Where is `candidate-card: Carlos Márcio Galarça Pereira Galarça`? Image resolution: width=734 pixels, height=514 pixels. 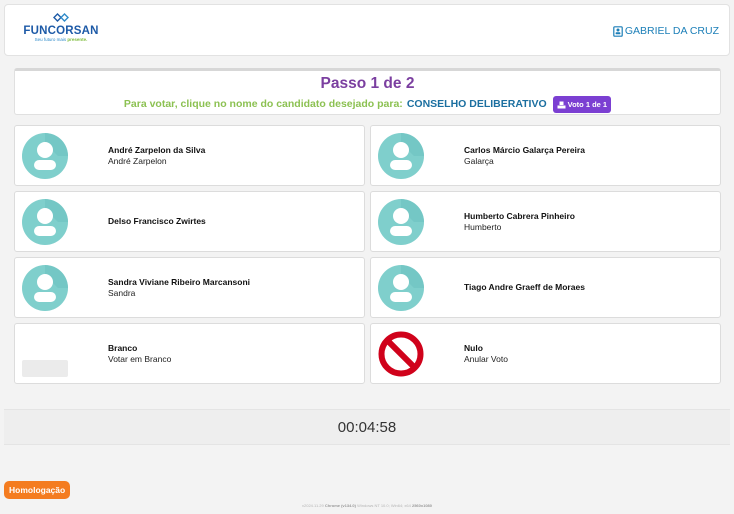 candidate-card: Carlos Márcio Galarça Pereira Galarça is located at coordinates (545, 155).